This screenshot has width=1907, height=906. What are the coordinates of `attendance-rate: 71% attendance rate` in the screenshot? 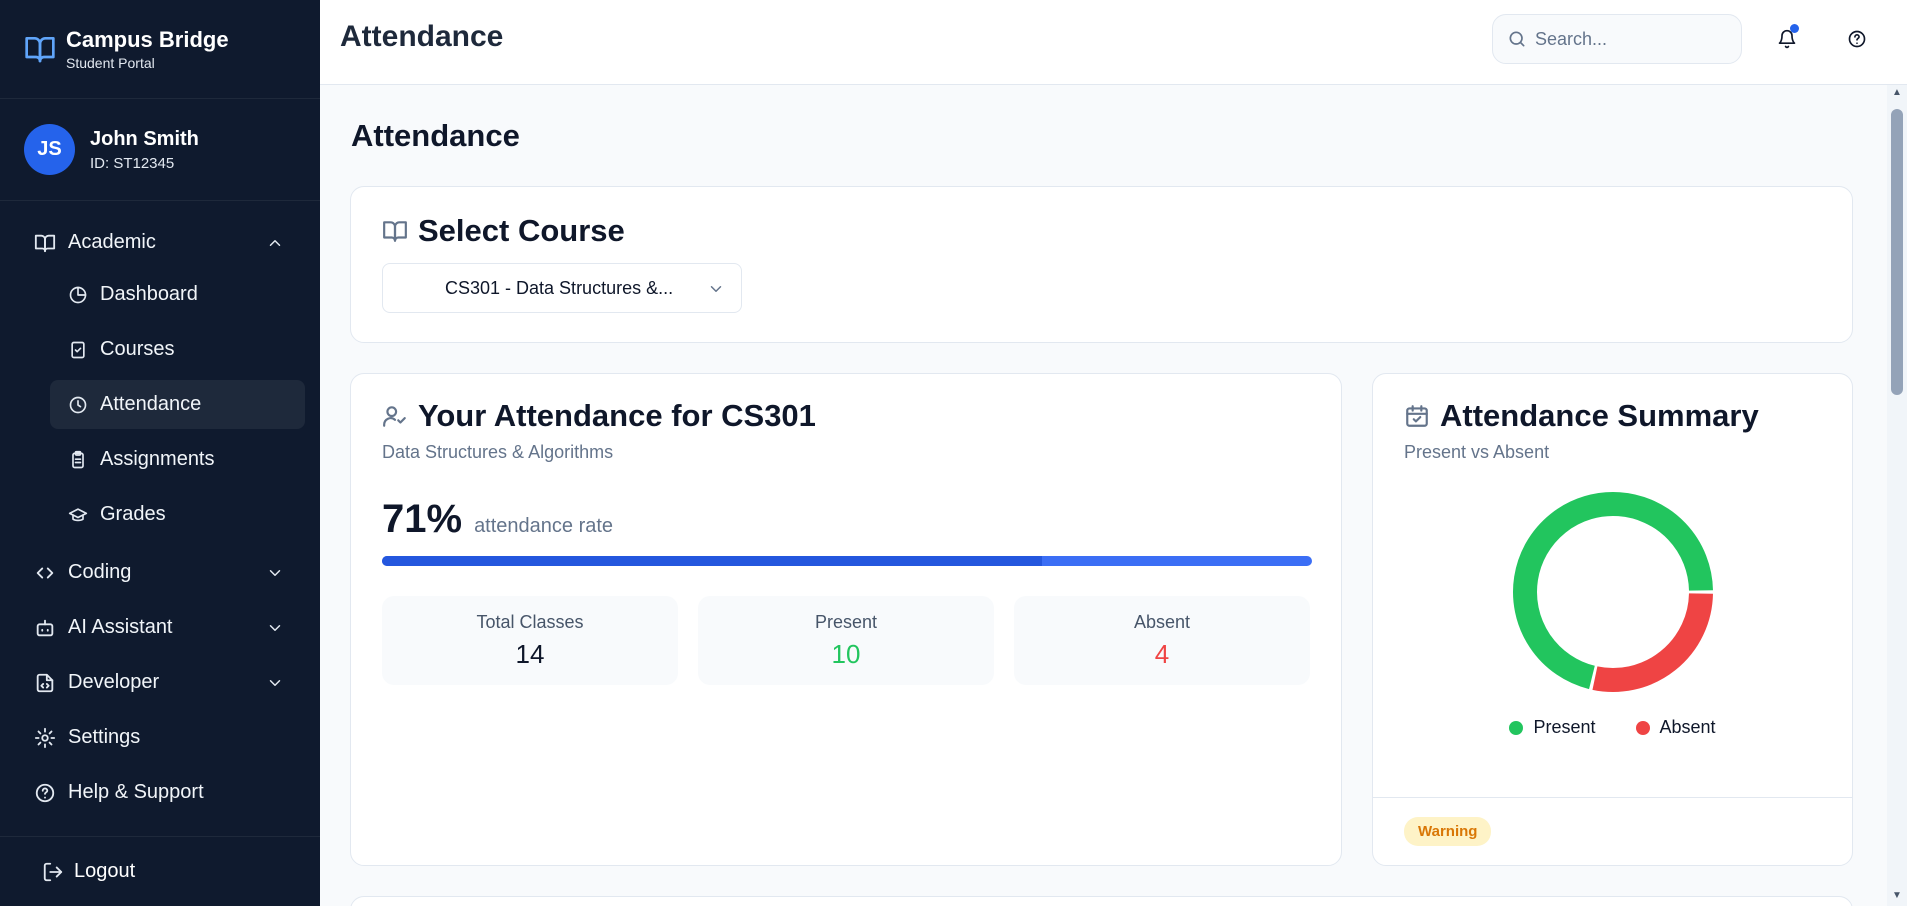 It's located at (846, 519).